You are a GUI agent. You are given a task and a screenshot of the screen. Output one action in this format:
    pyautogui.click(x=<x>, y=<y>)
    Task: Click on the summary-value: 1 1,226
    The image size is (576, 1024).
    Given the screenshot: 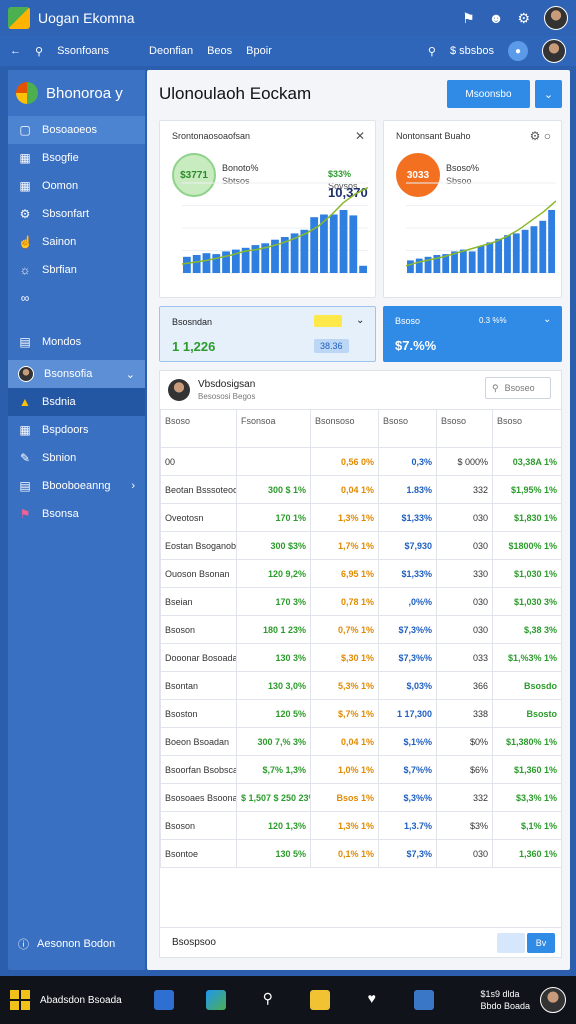 What is the action you would take?
    pyautogui.click(x=194, y=346)
    